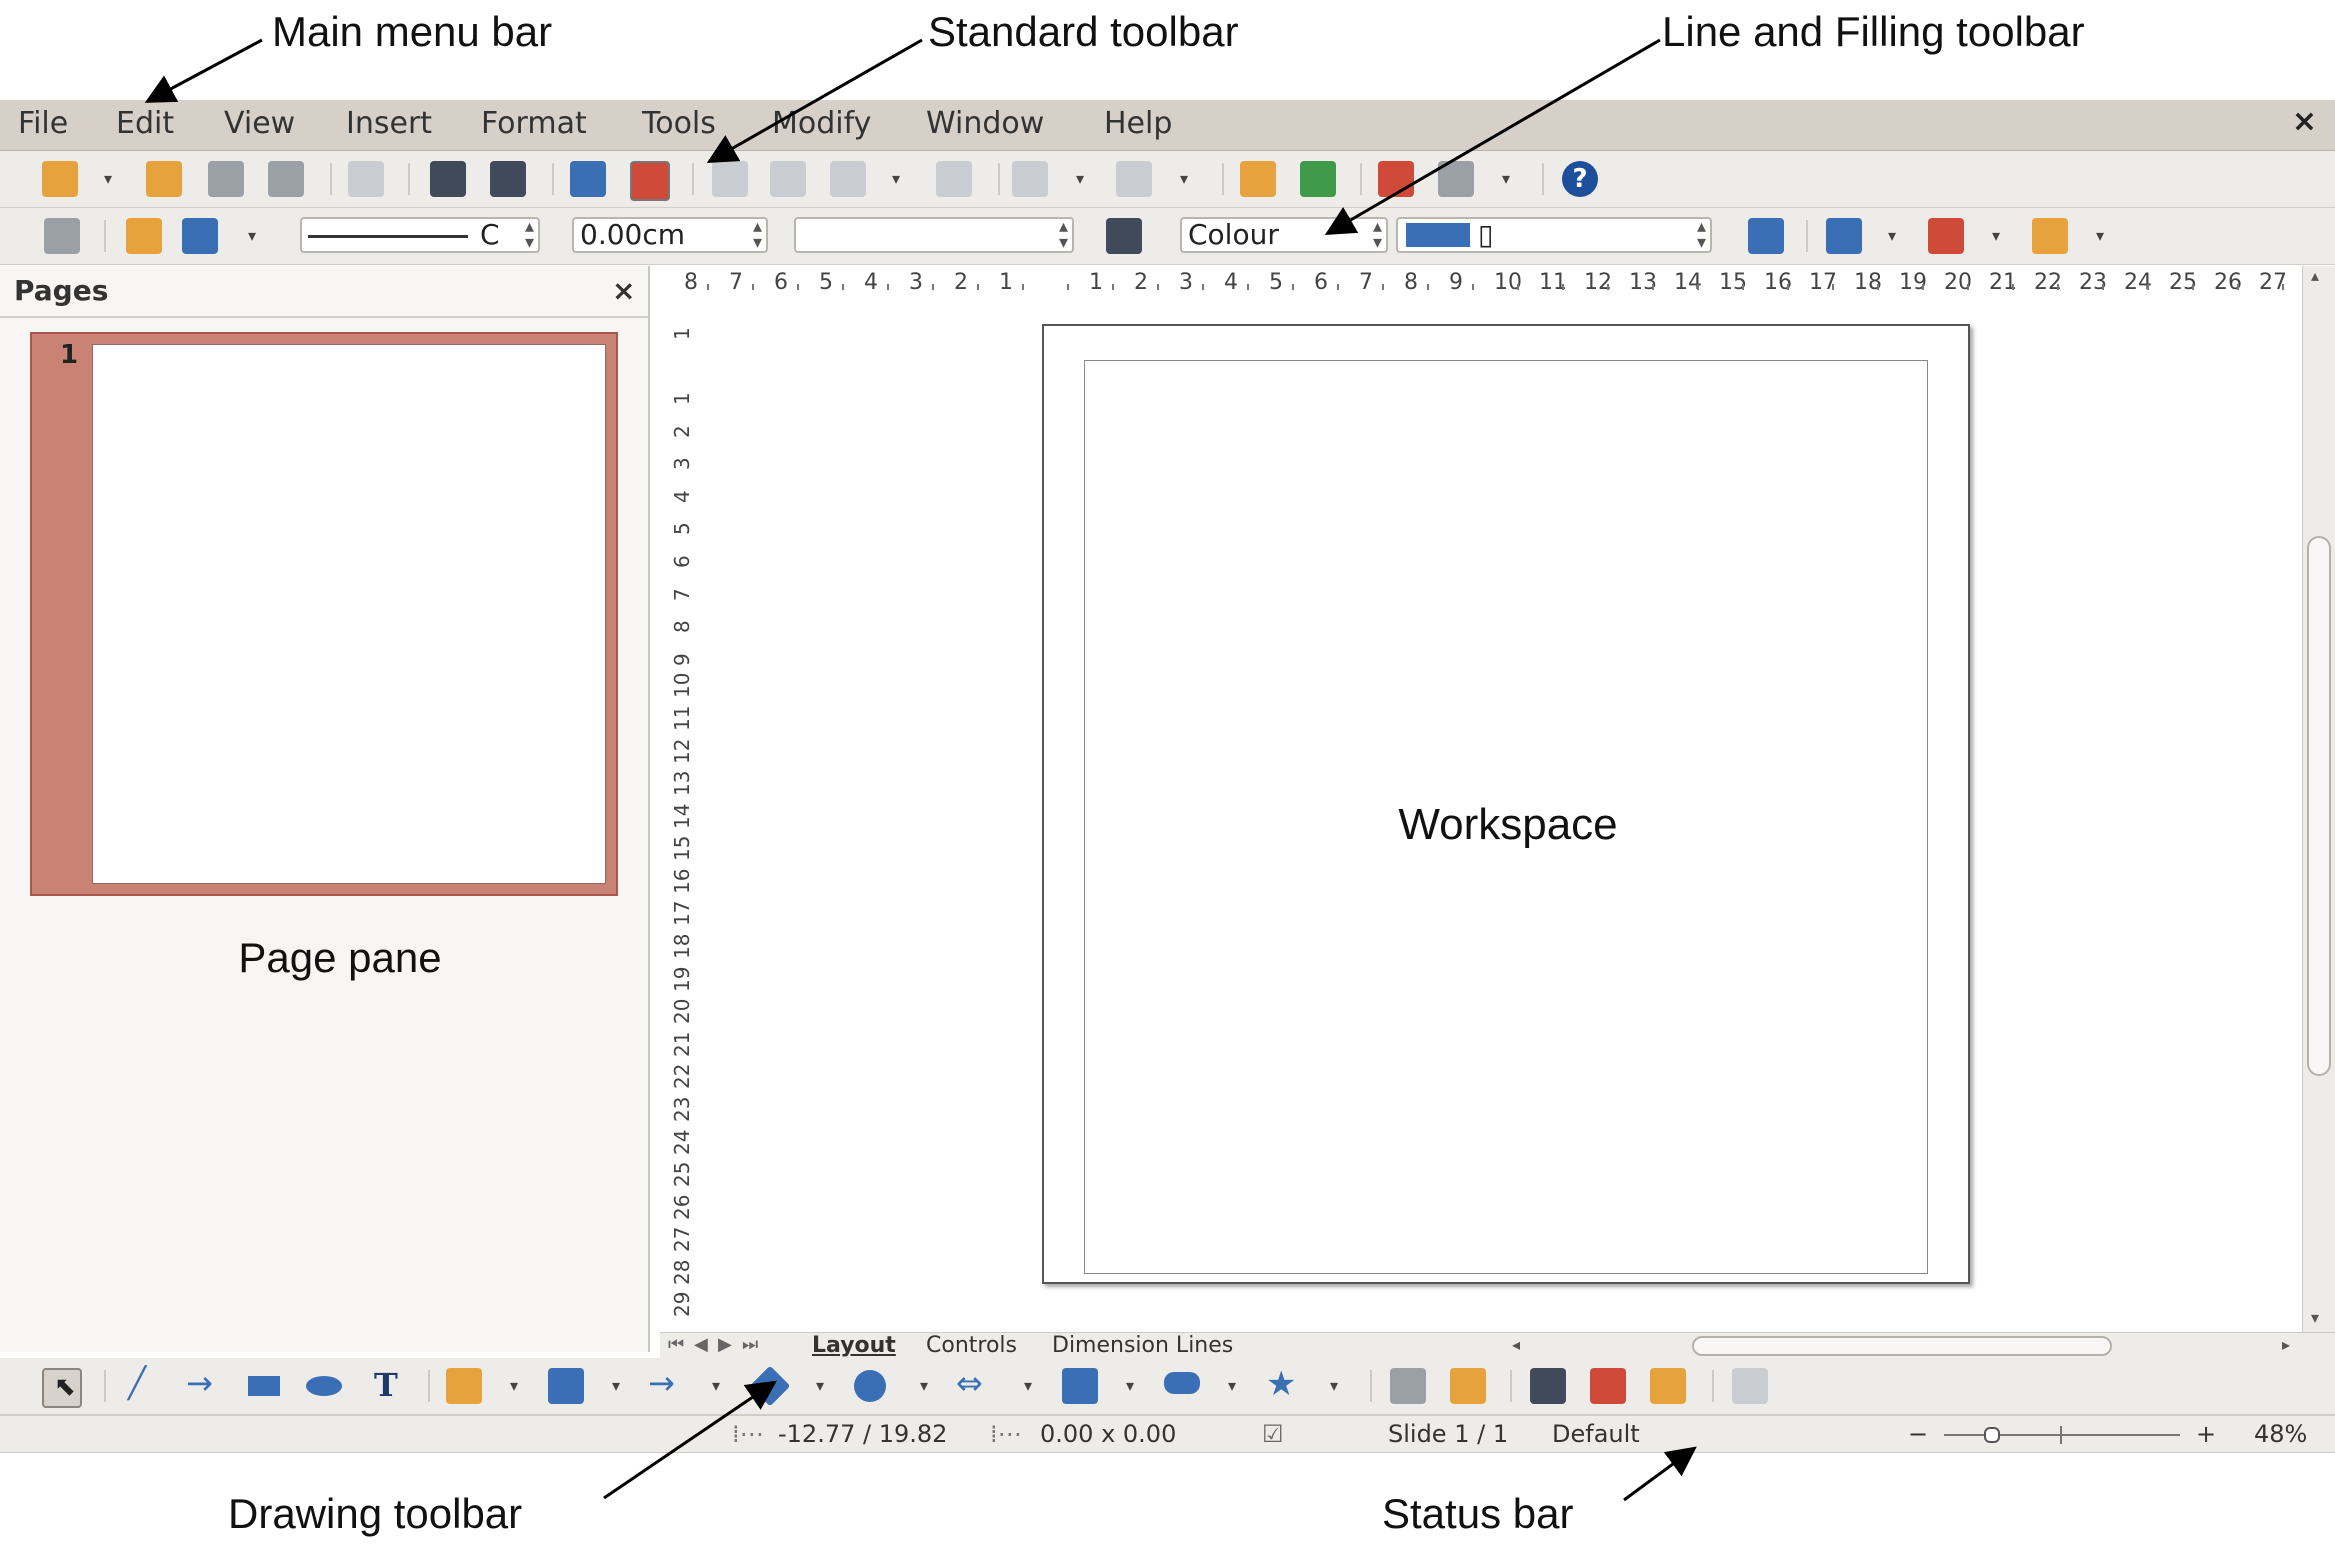 The width and height of the screenshot is (2335, 1545). I want to click on rectangle-tool-icon, so click(264, 1386).